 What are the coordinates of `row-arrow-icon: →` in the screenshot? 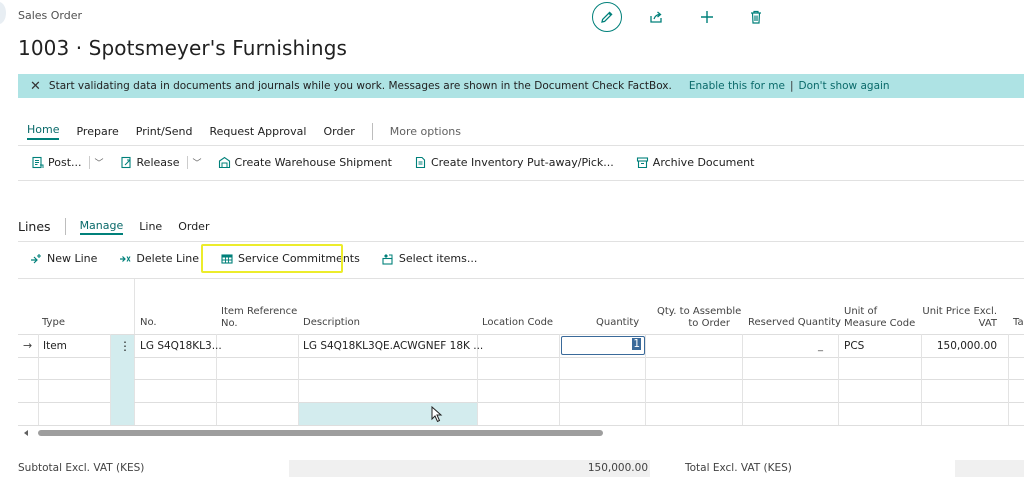 It's located at (28, 345).